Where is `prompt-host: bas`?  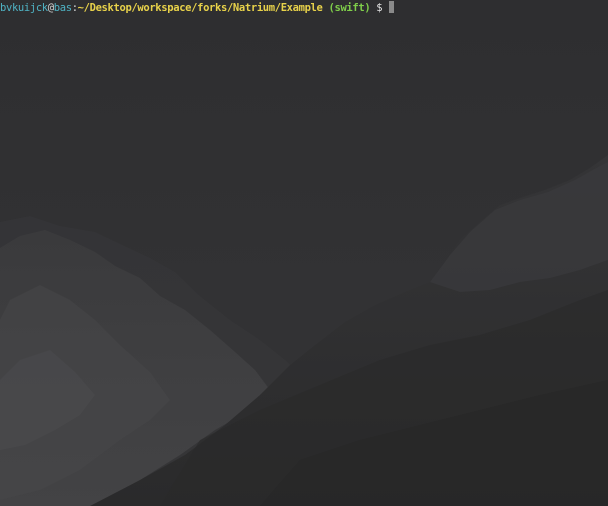 prompt-host: bas is located at coordinates (62, 8).